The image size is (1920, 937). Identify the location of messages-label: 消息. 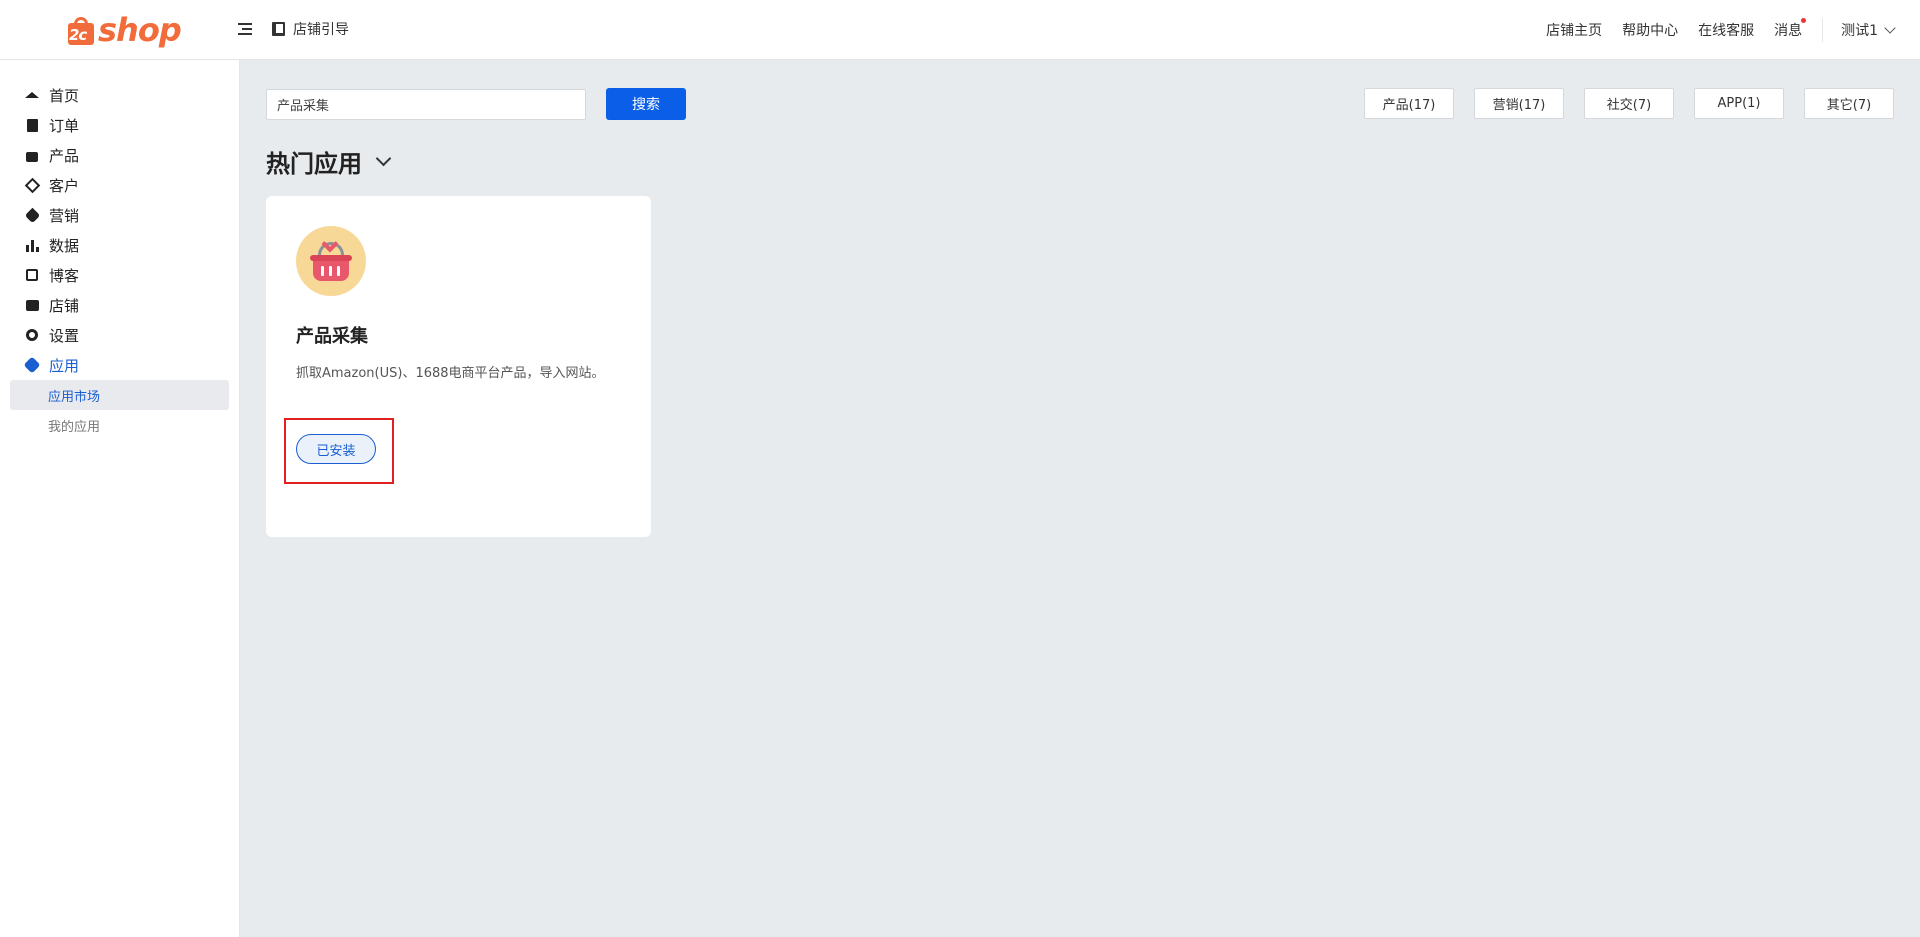
(1788, 31).